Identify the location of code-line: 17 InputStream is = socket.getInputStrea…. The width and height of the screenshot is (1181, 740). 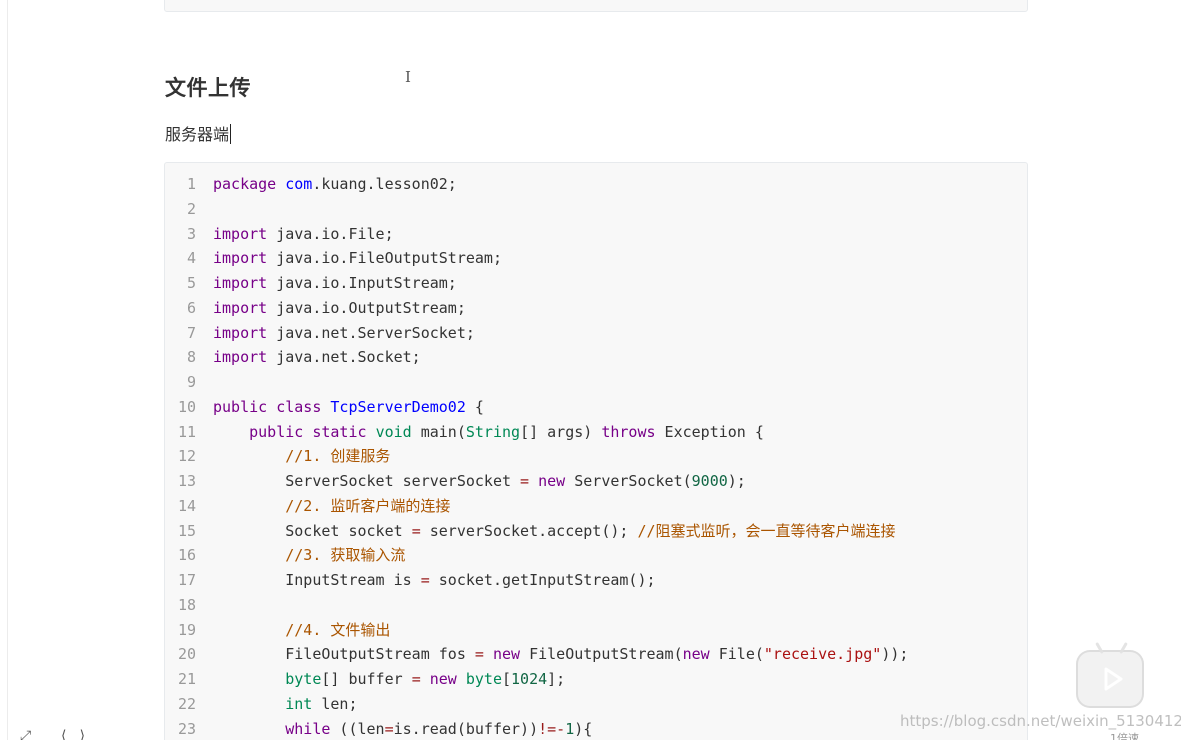
(596, 580).